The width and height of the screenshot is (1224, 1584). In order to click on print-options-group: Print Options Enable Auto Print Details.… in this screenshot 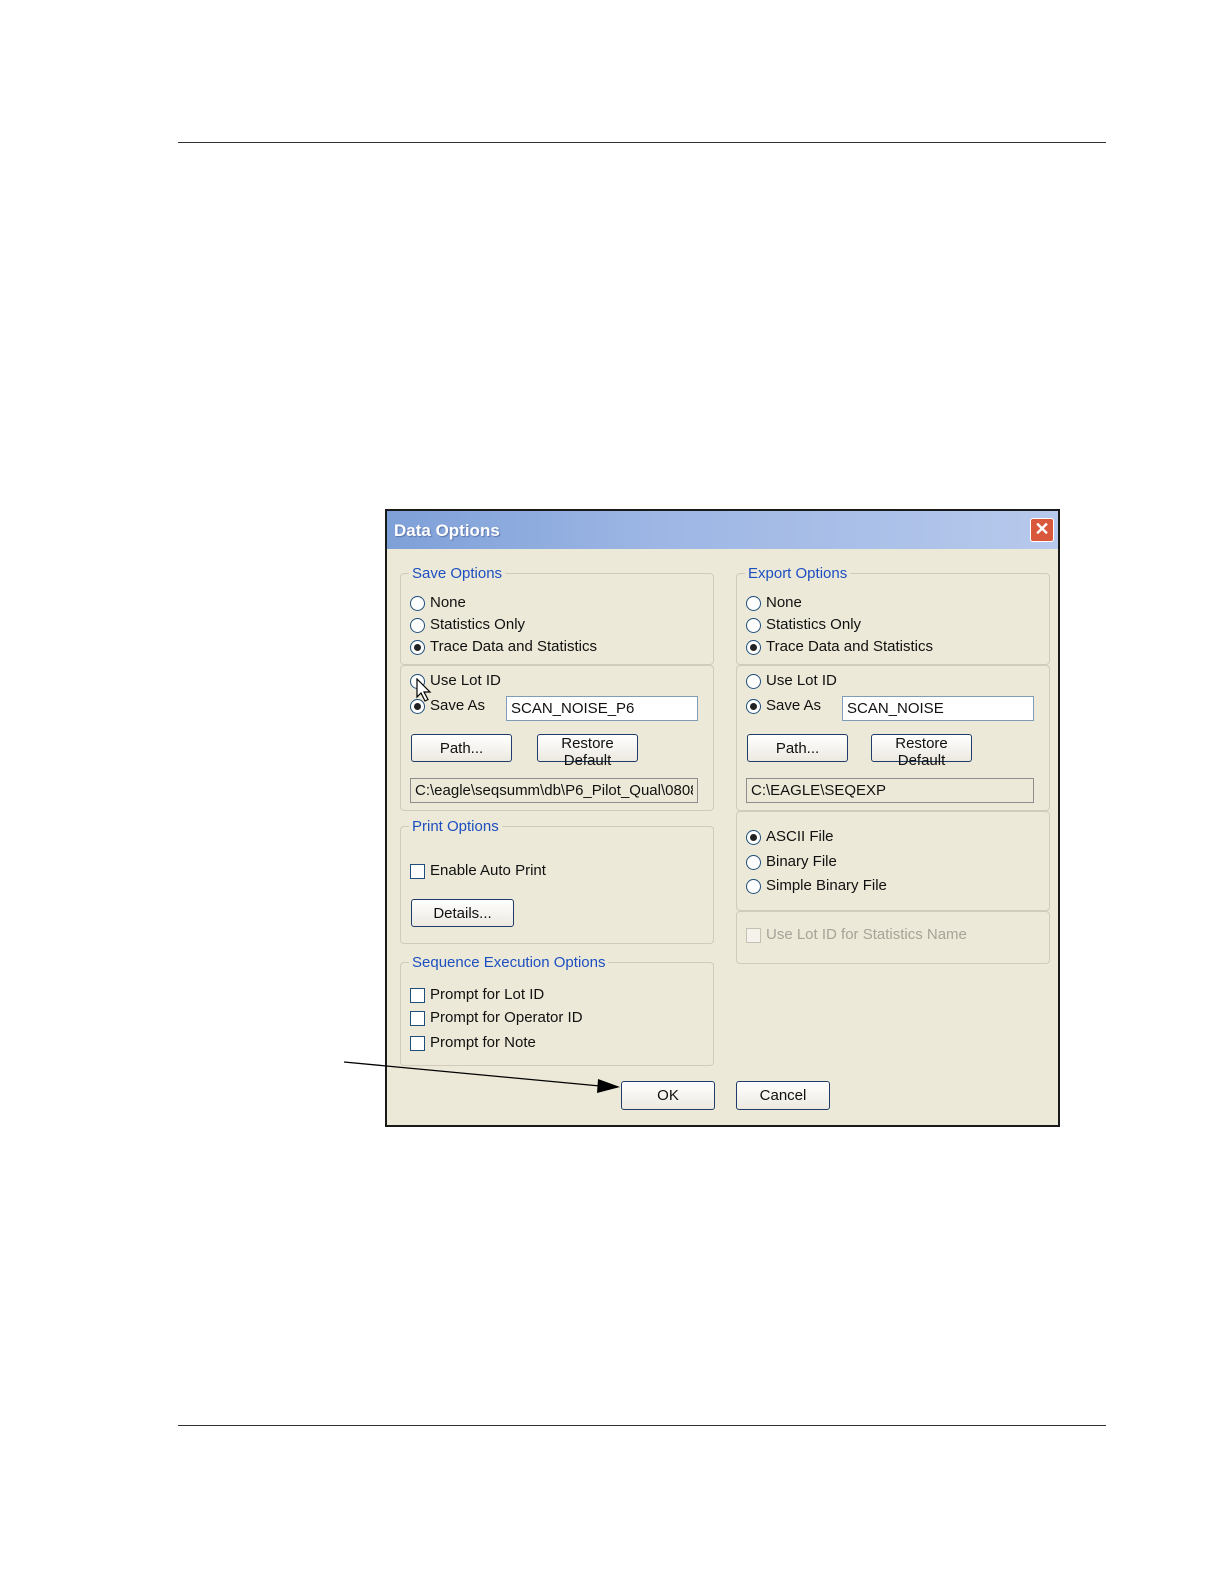, I will do `click(557, 881)`.